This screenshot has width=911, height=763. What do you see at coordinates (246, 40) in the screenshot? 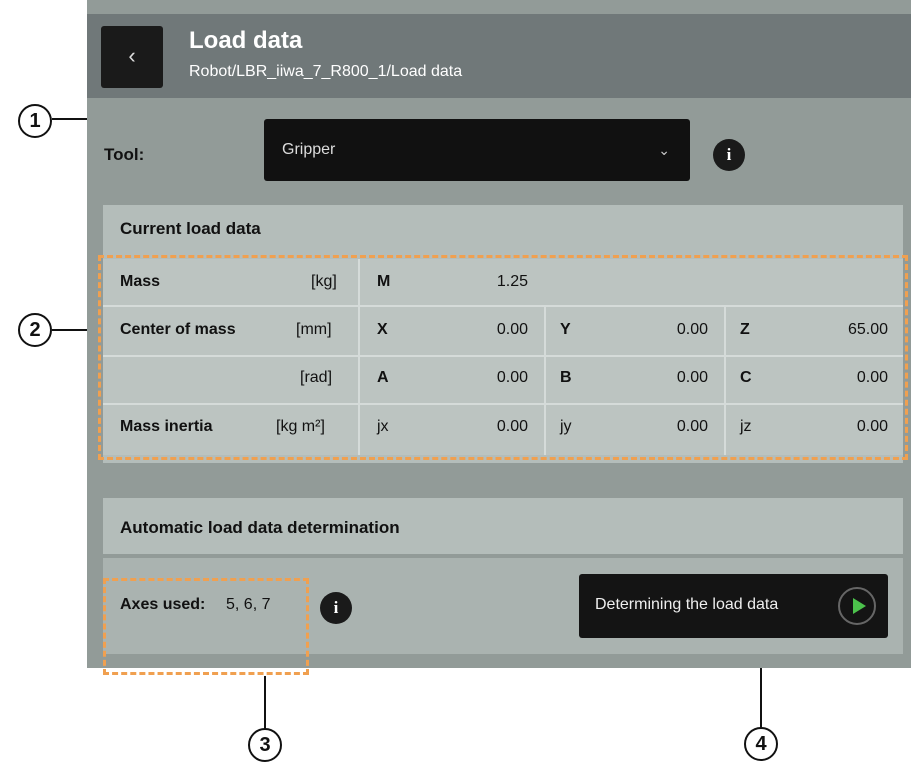
I see `page-title: Load data` at bounding box center [246, 40].